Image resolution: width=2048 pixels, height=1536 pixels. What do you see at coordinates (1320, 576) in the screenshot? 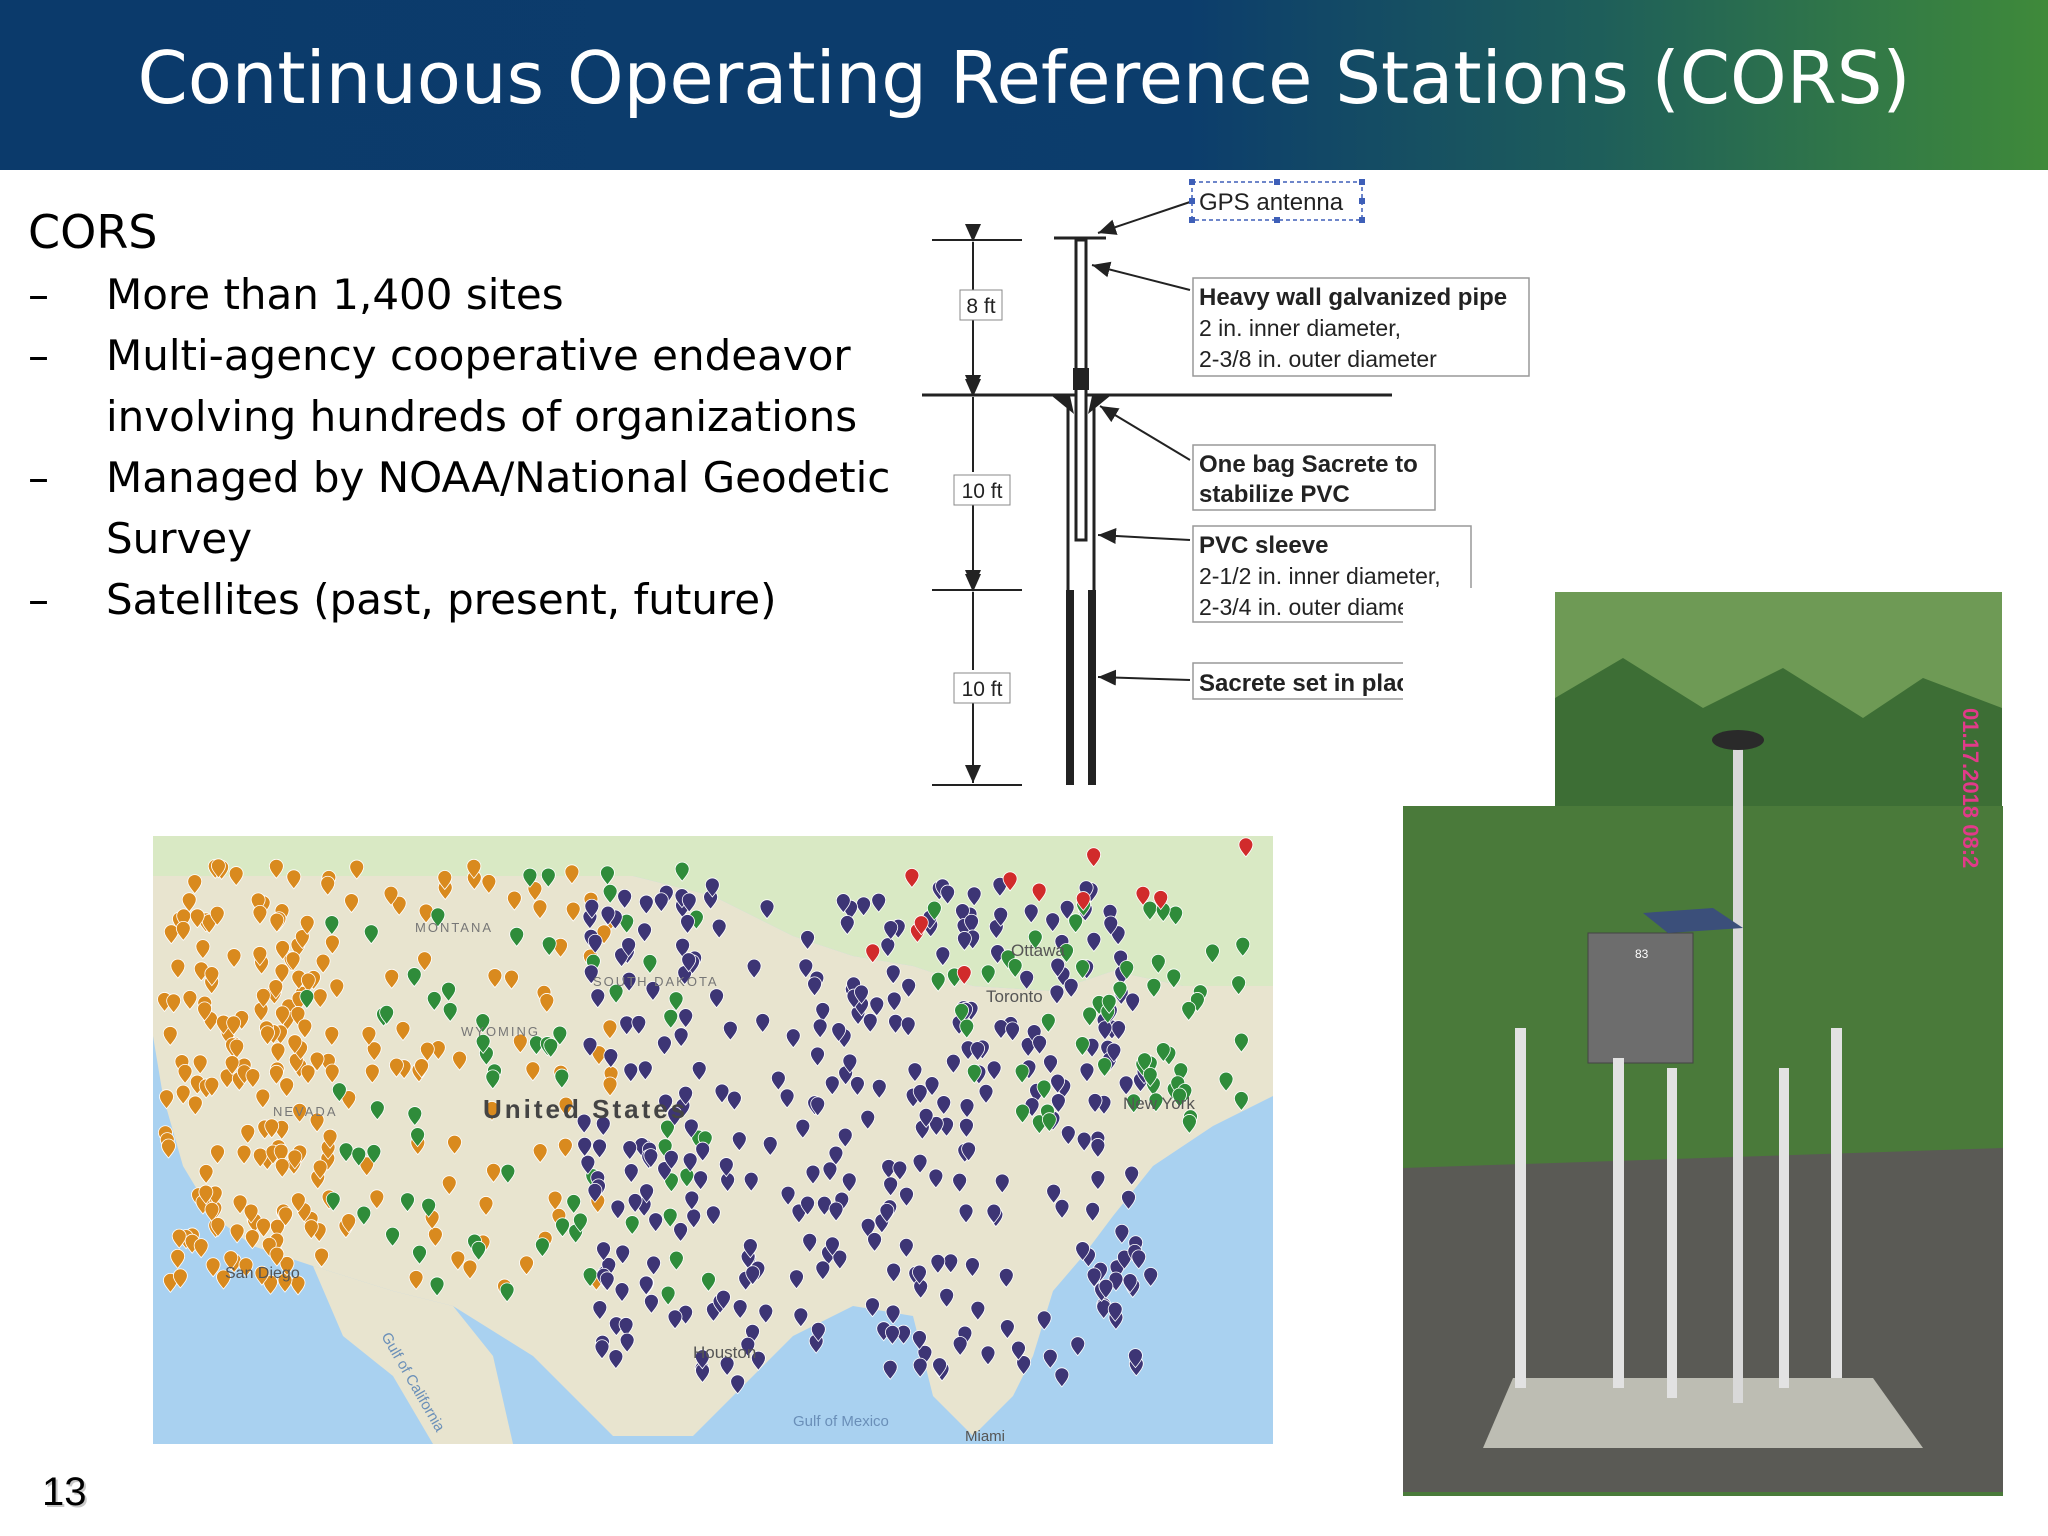
I see `sleeve-inner-diameter: 2-1/2 in. inner diameter,` at bounding box center [1320, 576].